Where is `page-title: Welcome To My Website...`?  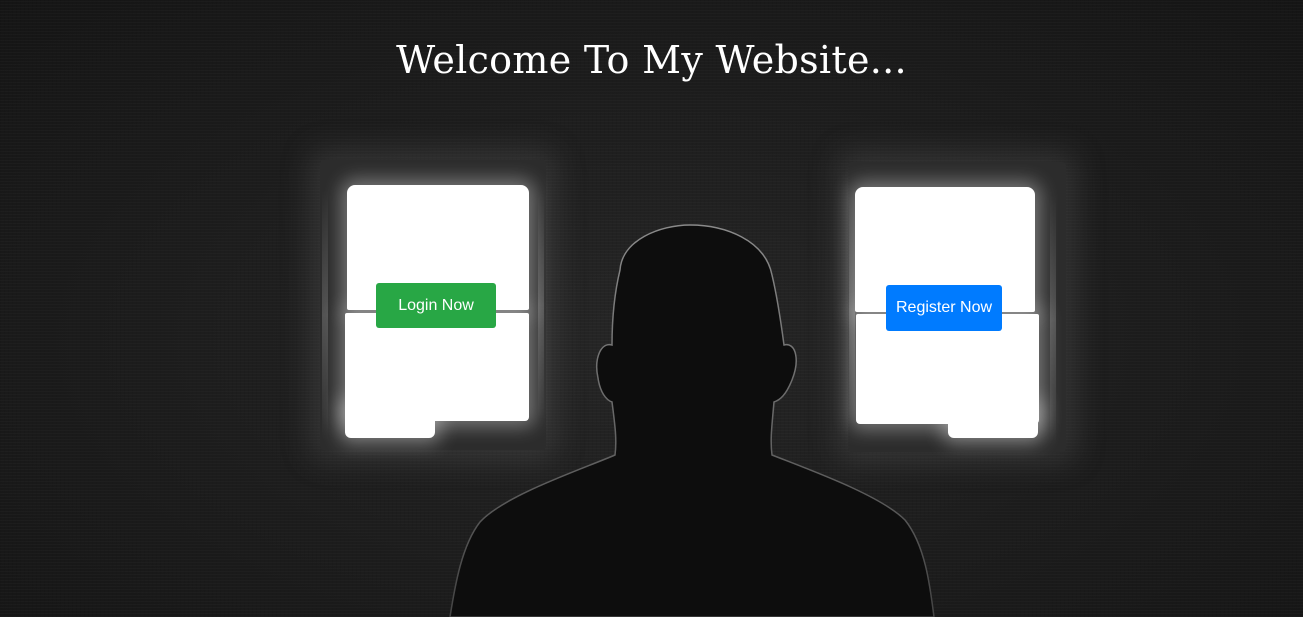 page-title: Welcome To My Website... is located at coordinates (651, 60).